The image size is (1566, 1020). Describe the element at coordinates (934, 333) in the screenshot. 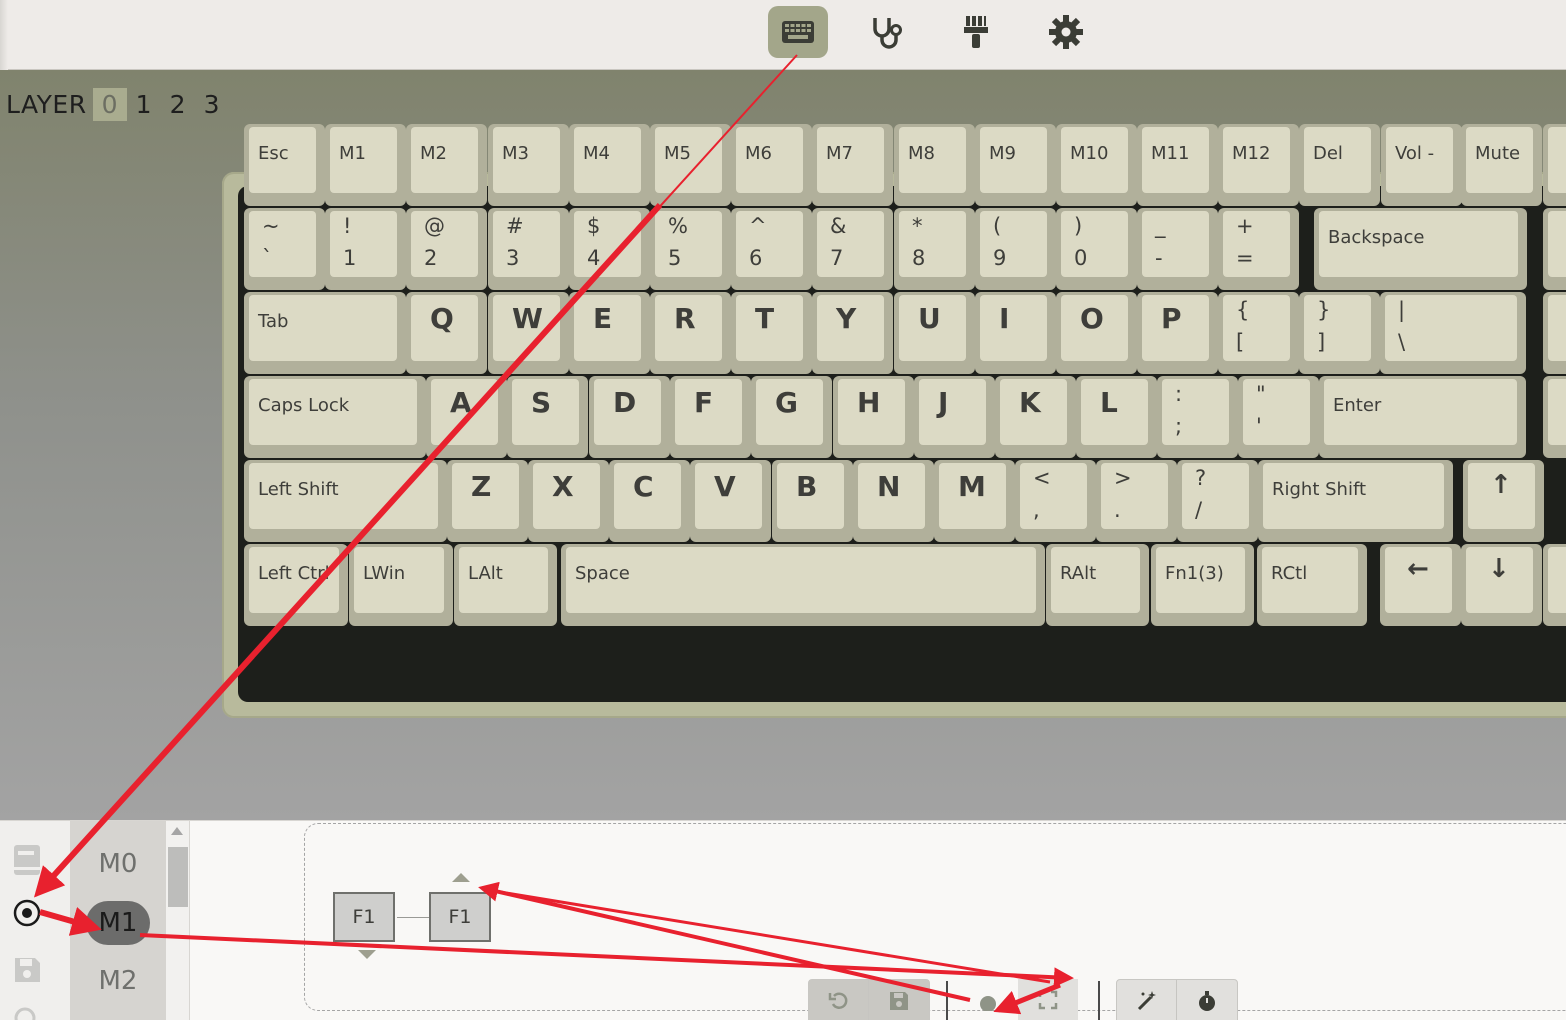

I see `key-u: U` at that location.